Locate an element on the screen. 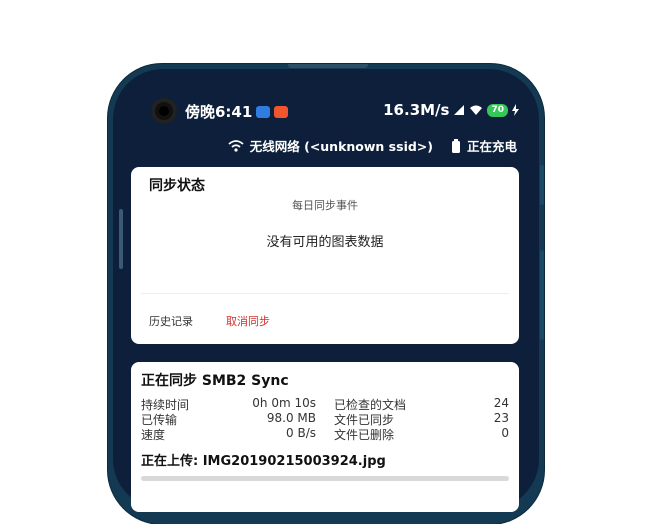 This screenshot has width=650, height=524. battery-charging-icon is located at coordinates (455, 145).